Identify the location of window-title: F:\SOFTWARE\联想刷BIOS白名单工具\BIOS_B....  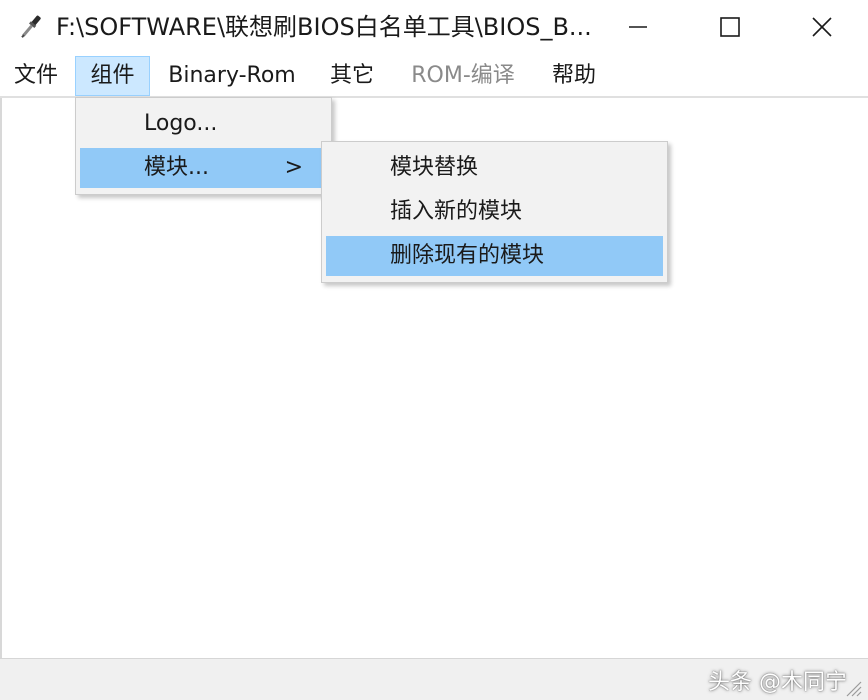
(324, 27).